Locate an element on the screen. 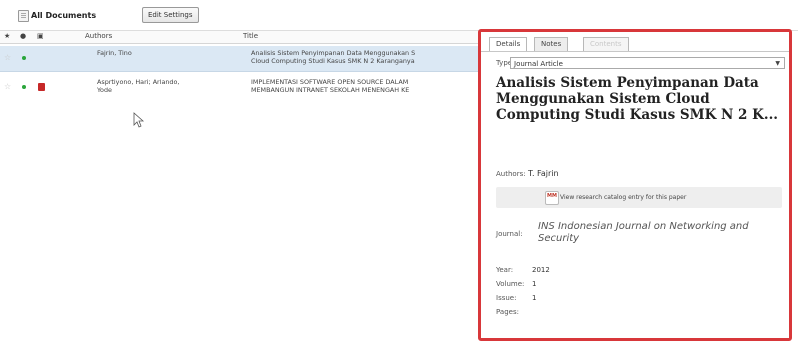  year-value: 2012 is located at coordinates (541, 270).